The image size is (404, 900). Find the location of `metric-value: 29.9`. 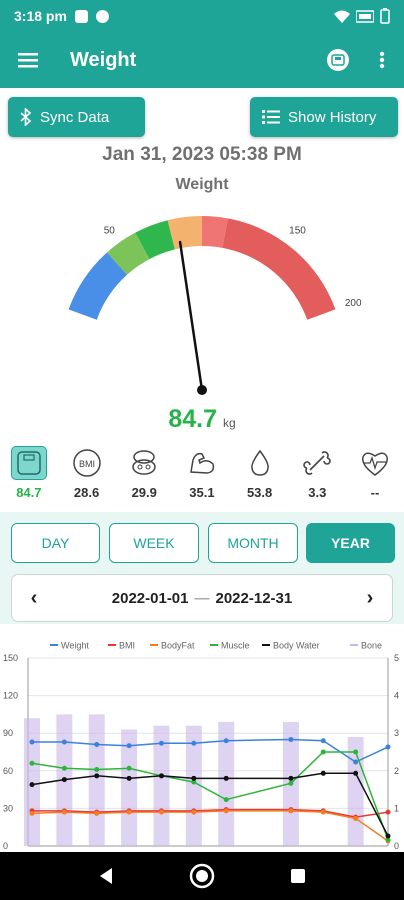

metric-value: 29.9 is located at coordinates (144, 492).